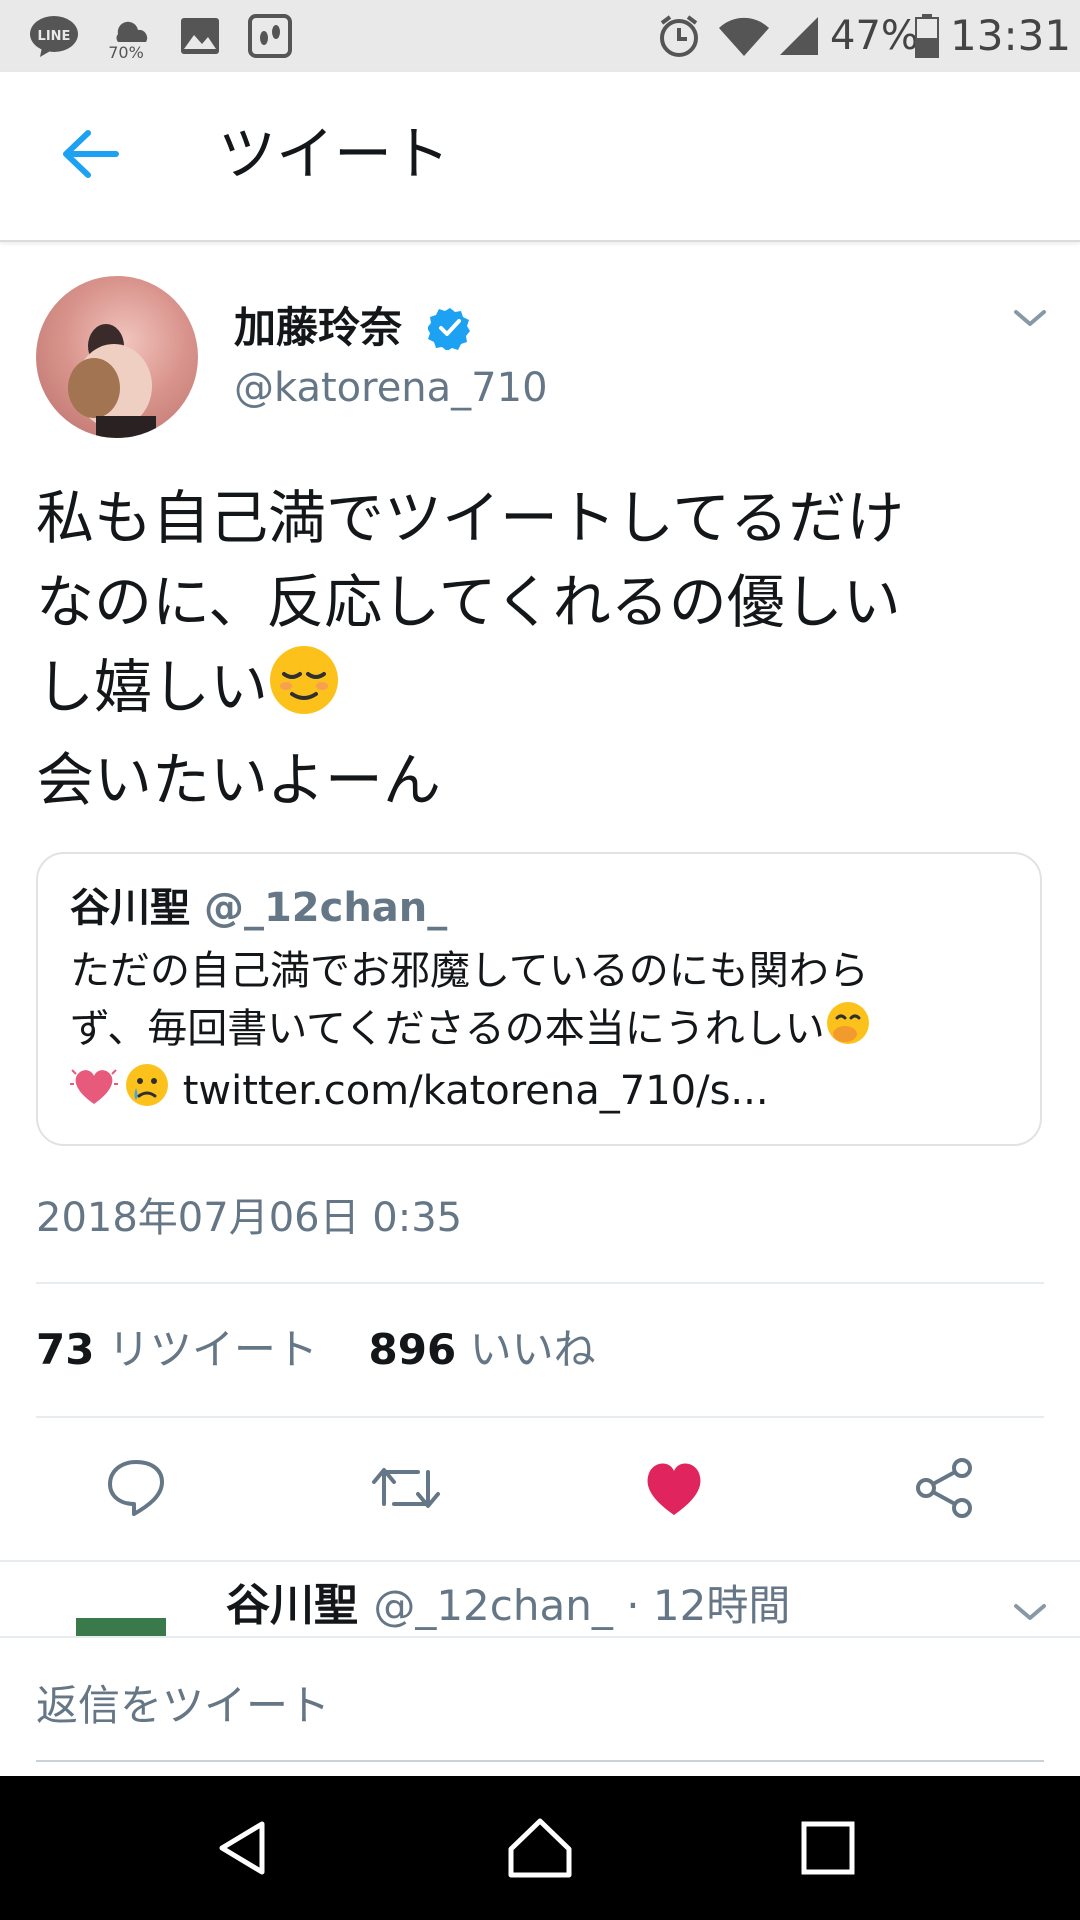 This screenshot has width=1080, height=1920. I want to click on like-label: いいね, so click(533, 1349).